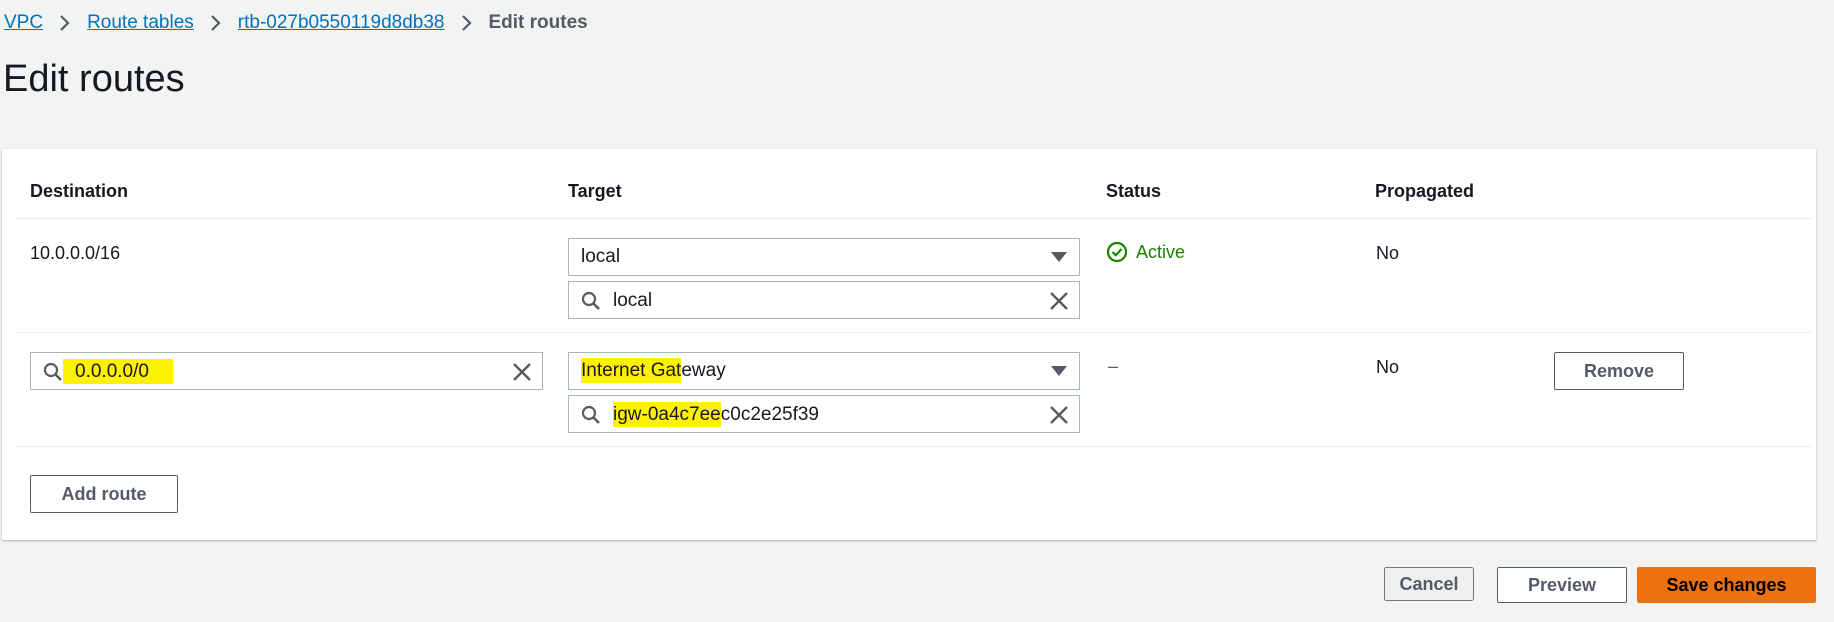 This screenshot has height=622, width=1834. Describe the element at coordinates (716, 414) in the screenshot. I see `target-search-value: igw-0a4c7eec0c2e25f39` at that location.